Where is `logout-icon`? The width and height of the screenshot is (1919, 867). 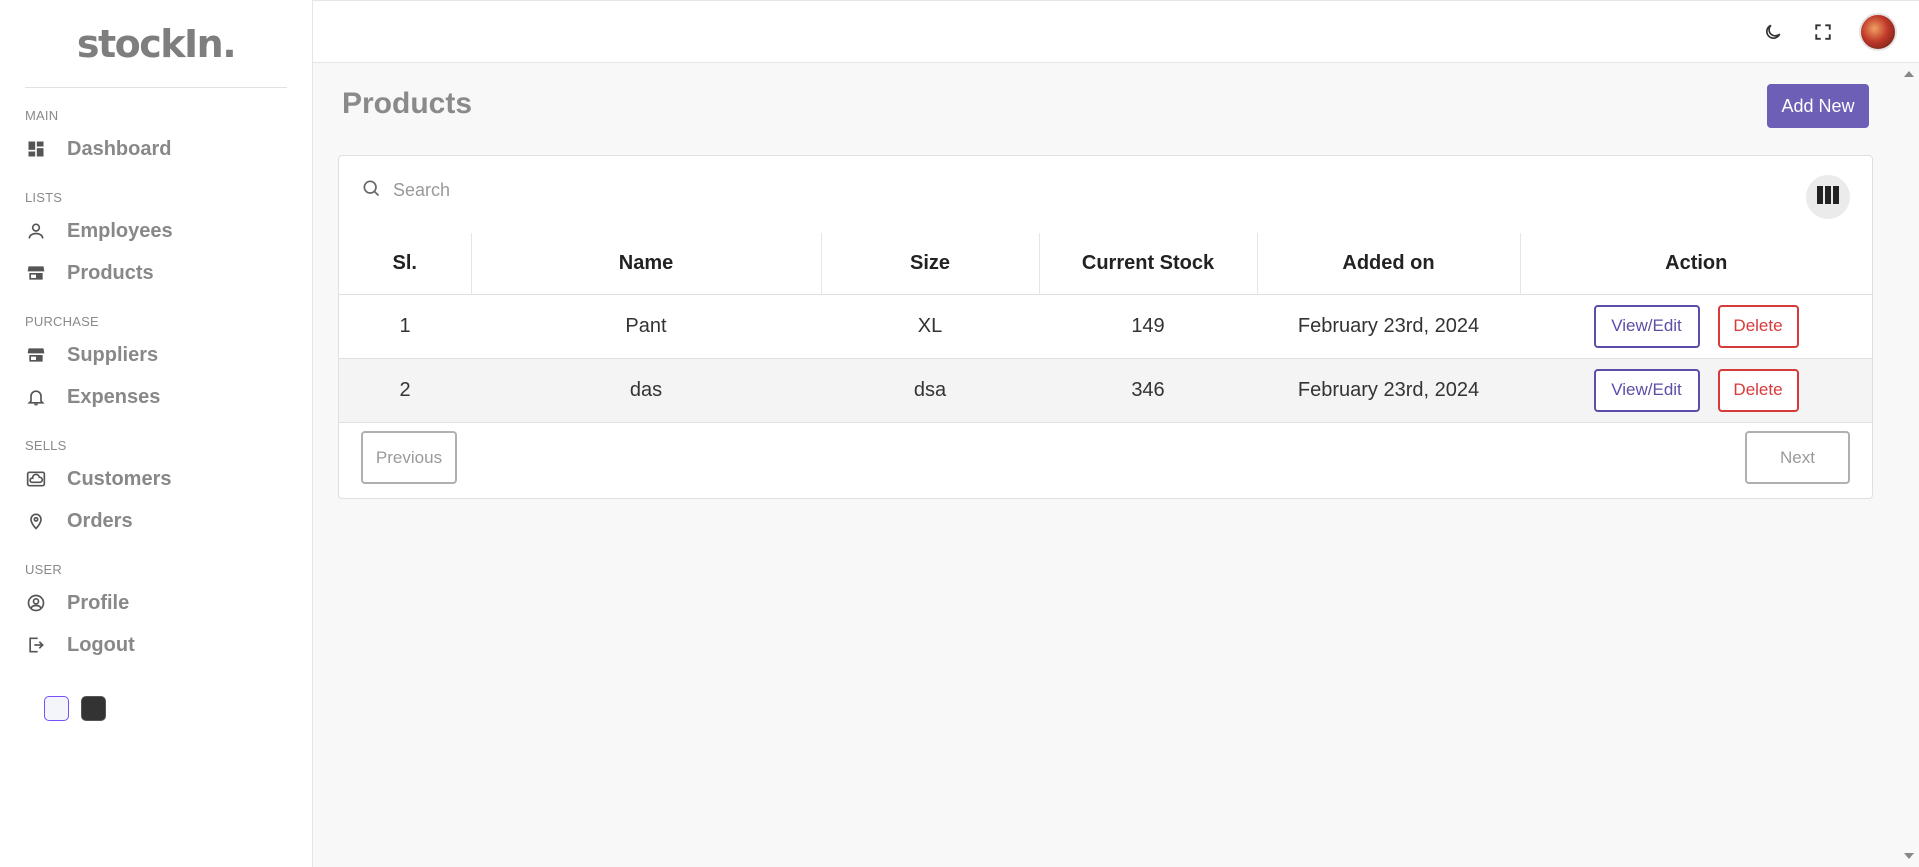 logout-icon is located at coordinates (36, 645).